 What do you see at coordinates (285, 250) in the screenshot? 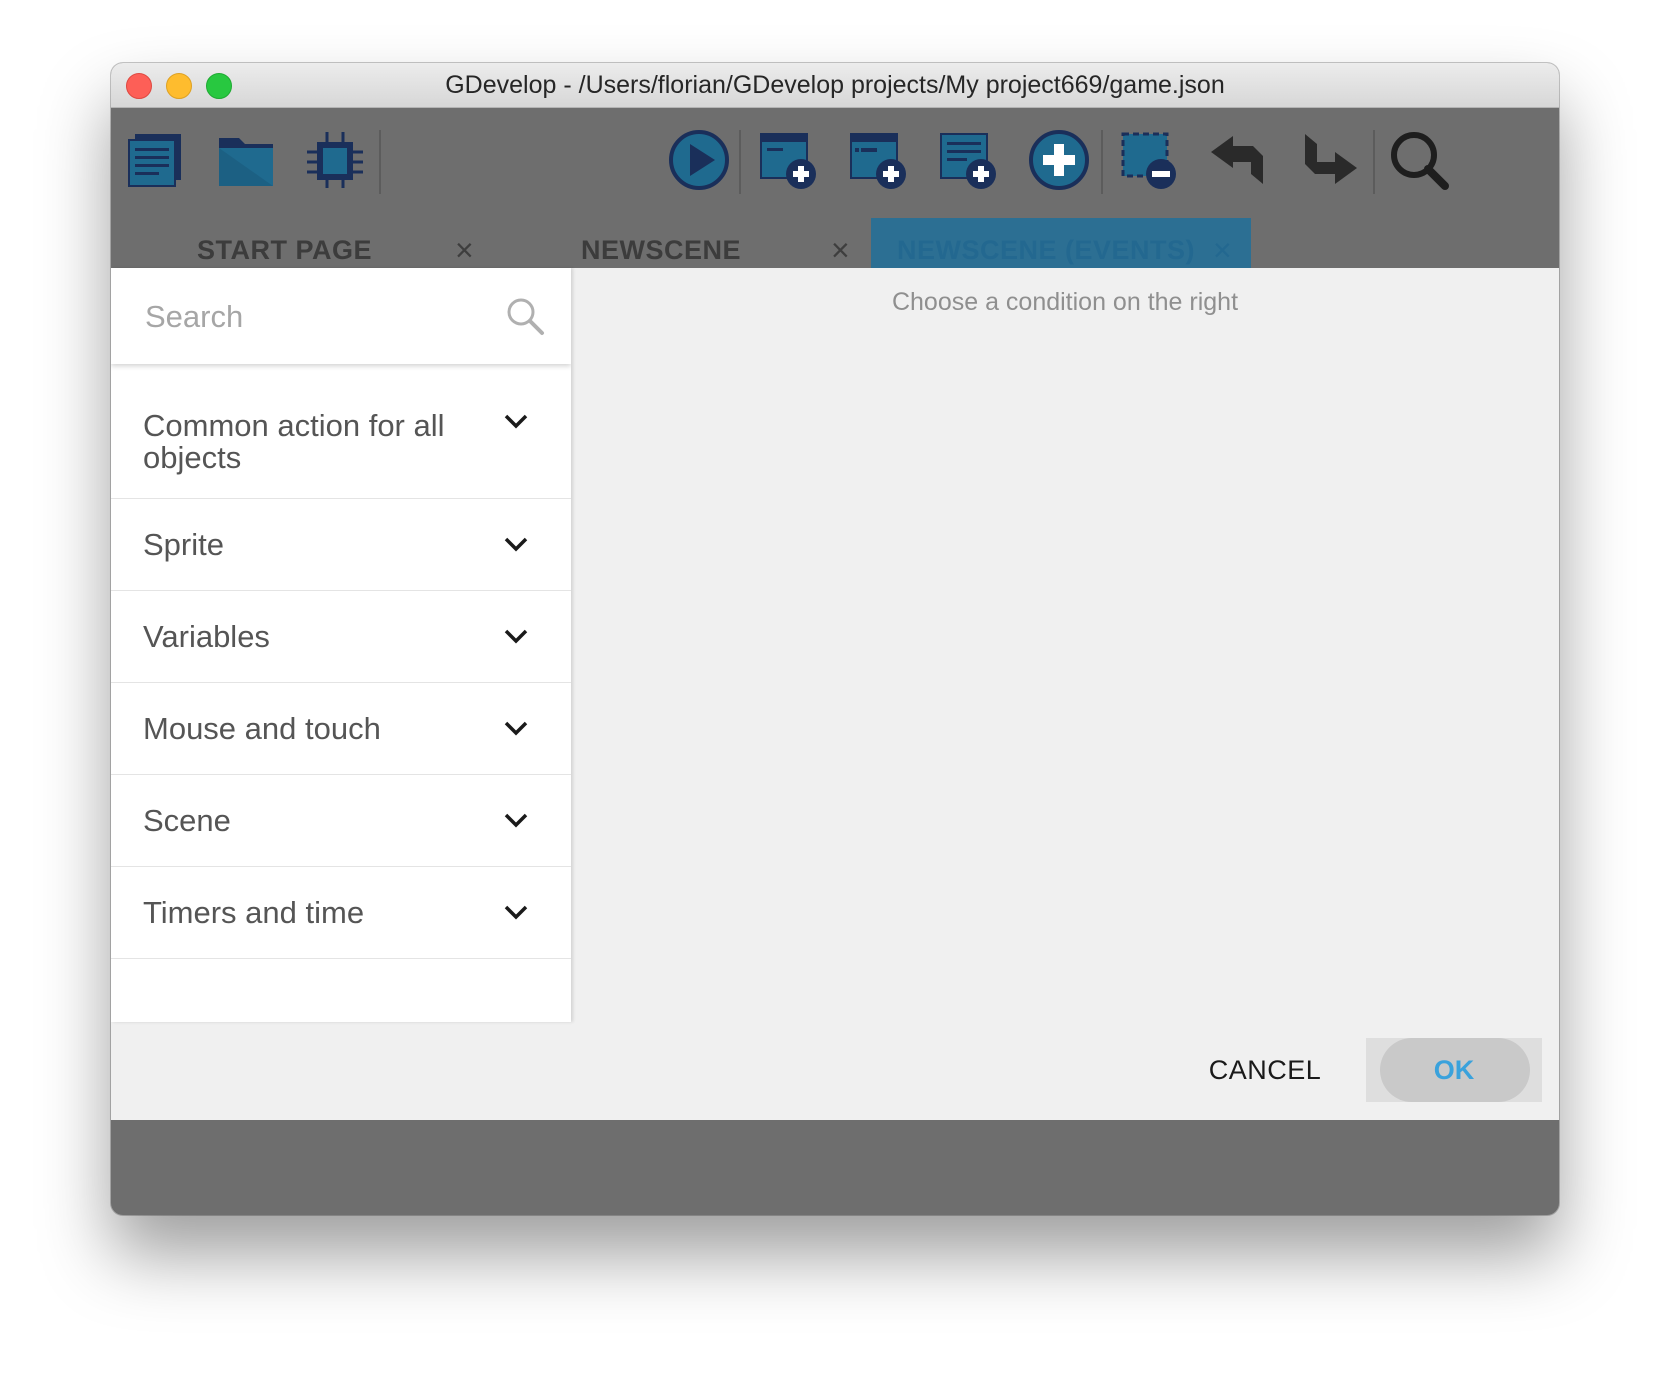
I see `tab-label: START PAGE` at bounding box center [285, 250].